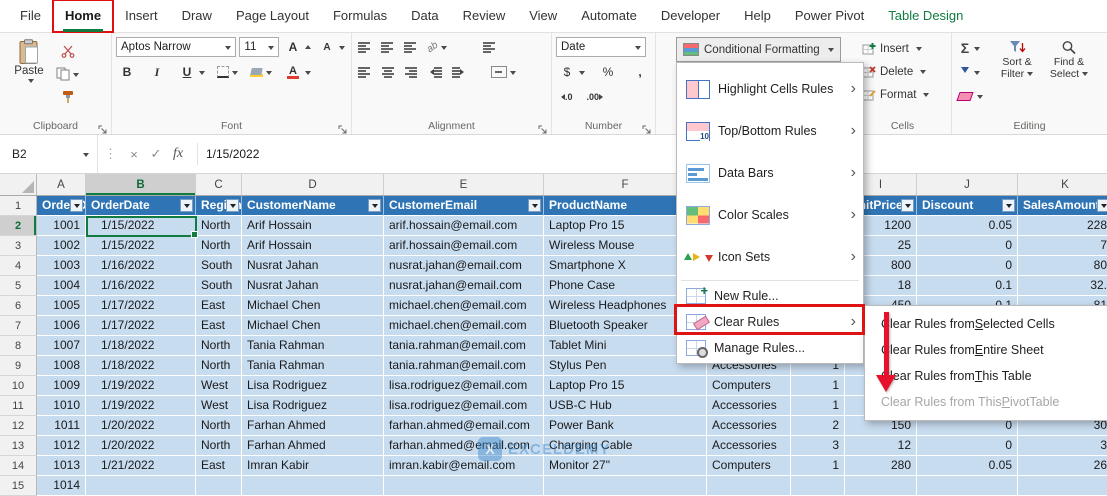  What do you see at coordinates (464, 286) in the screenshot?
I see `cell-E5: nusrat.jahan@email.com` at bounding box center [464, 286].